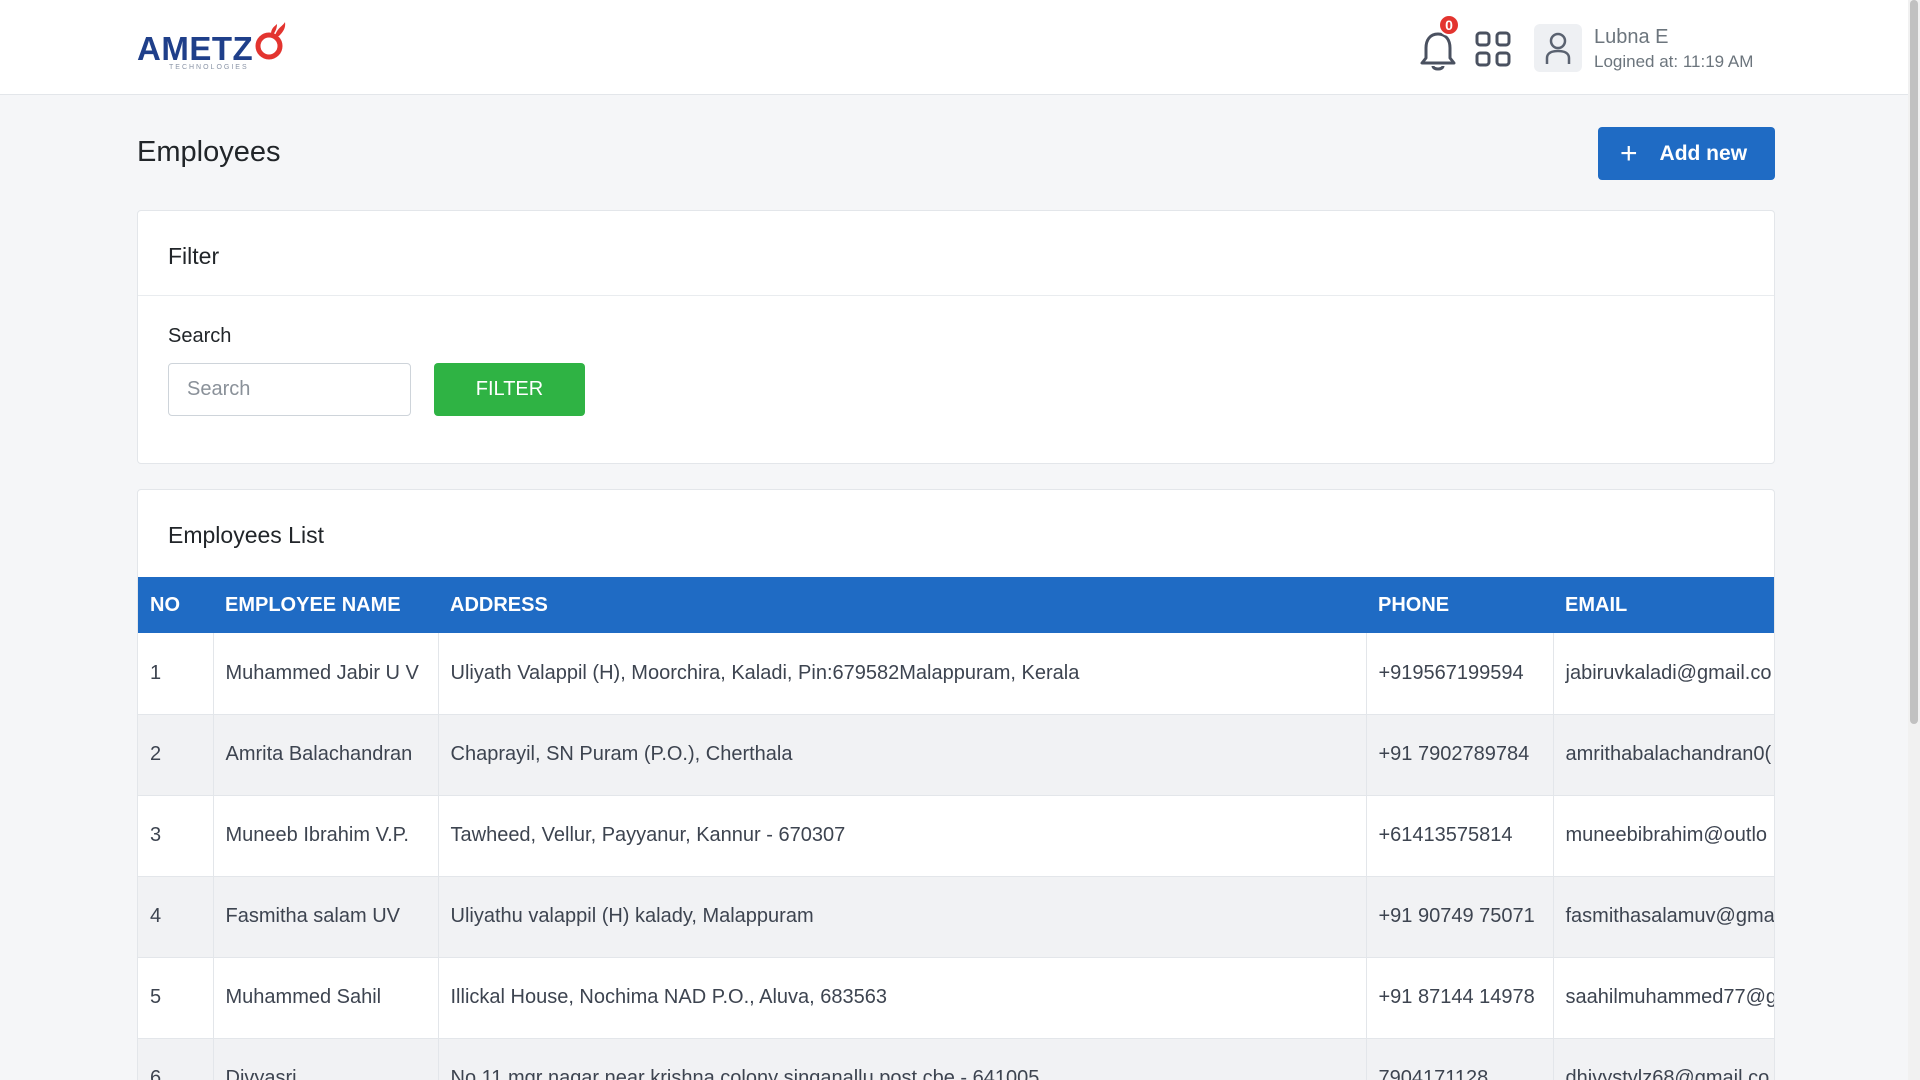 The width and height of the screenshot is (1920, 1080). What do you see at coordinates (1663, 917) in the screenshot?
I see `cell-email: fasmithasalamuv@gma` at bounding box center [1663, 917].